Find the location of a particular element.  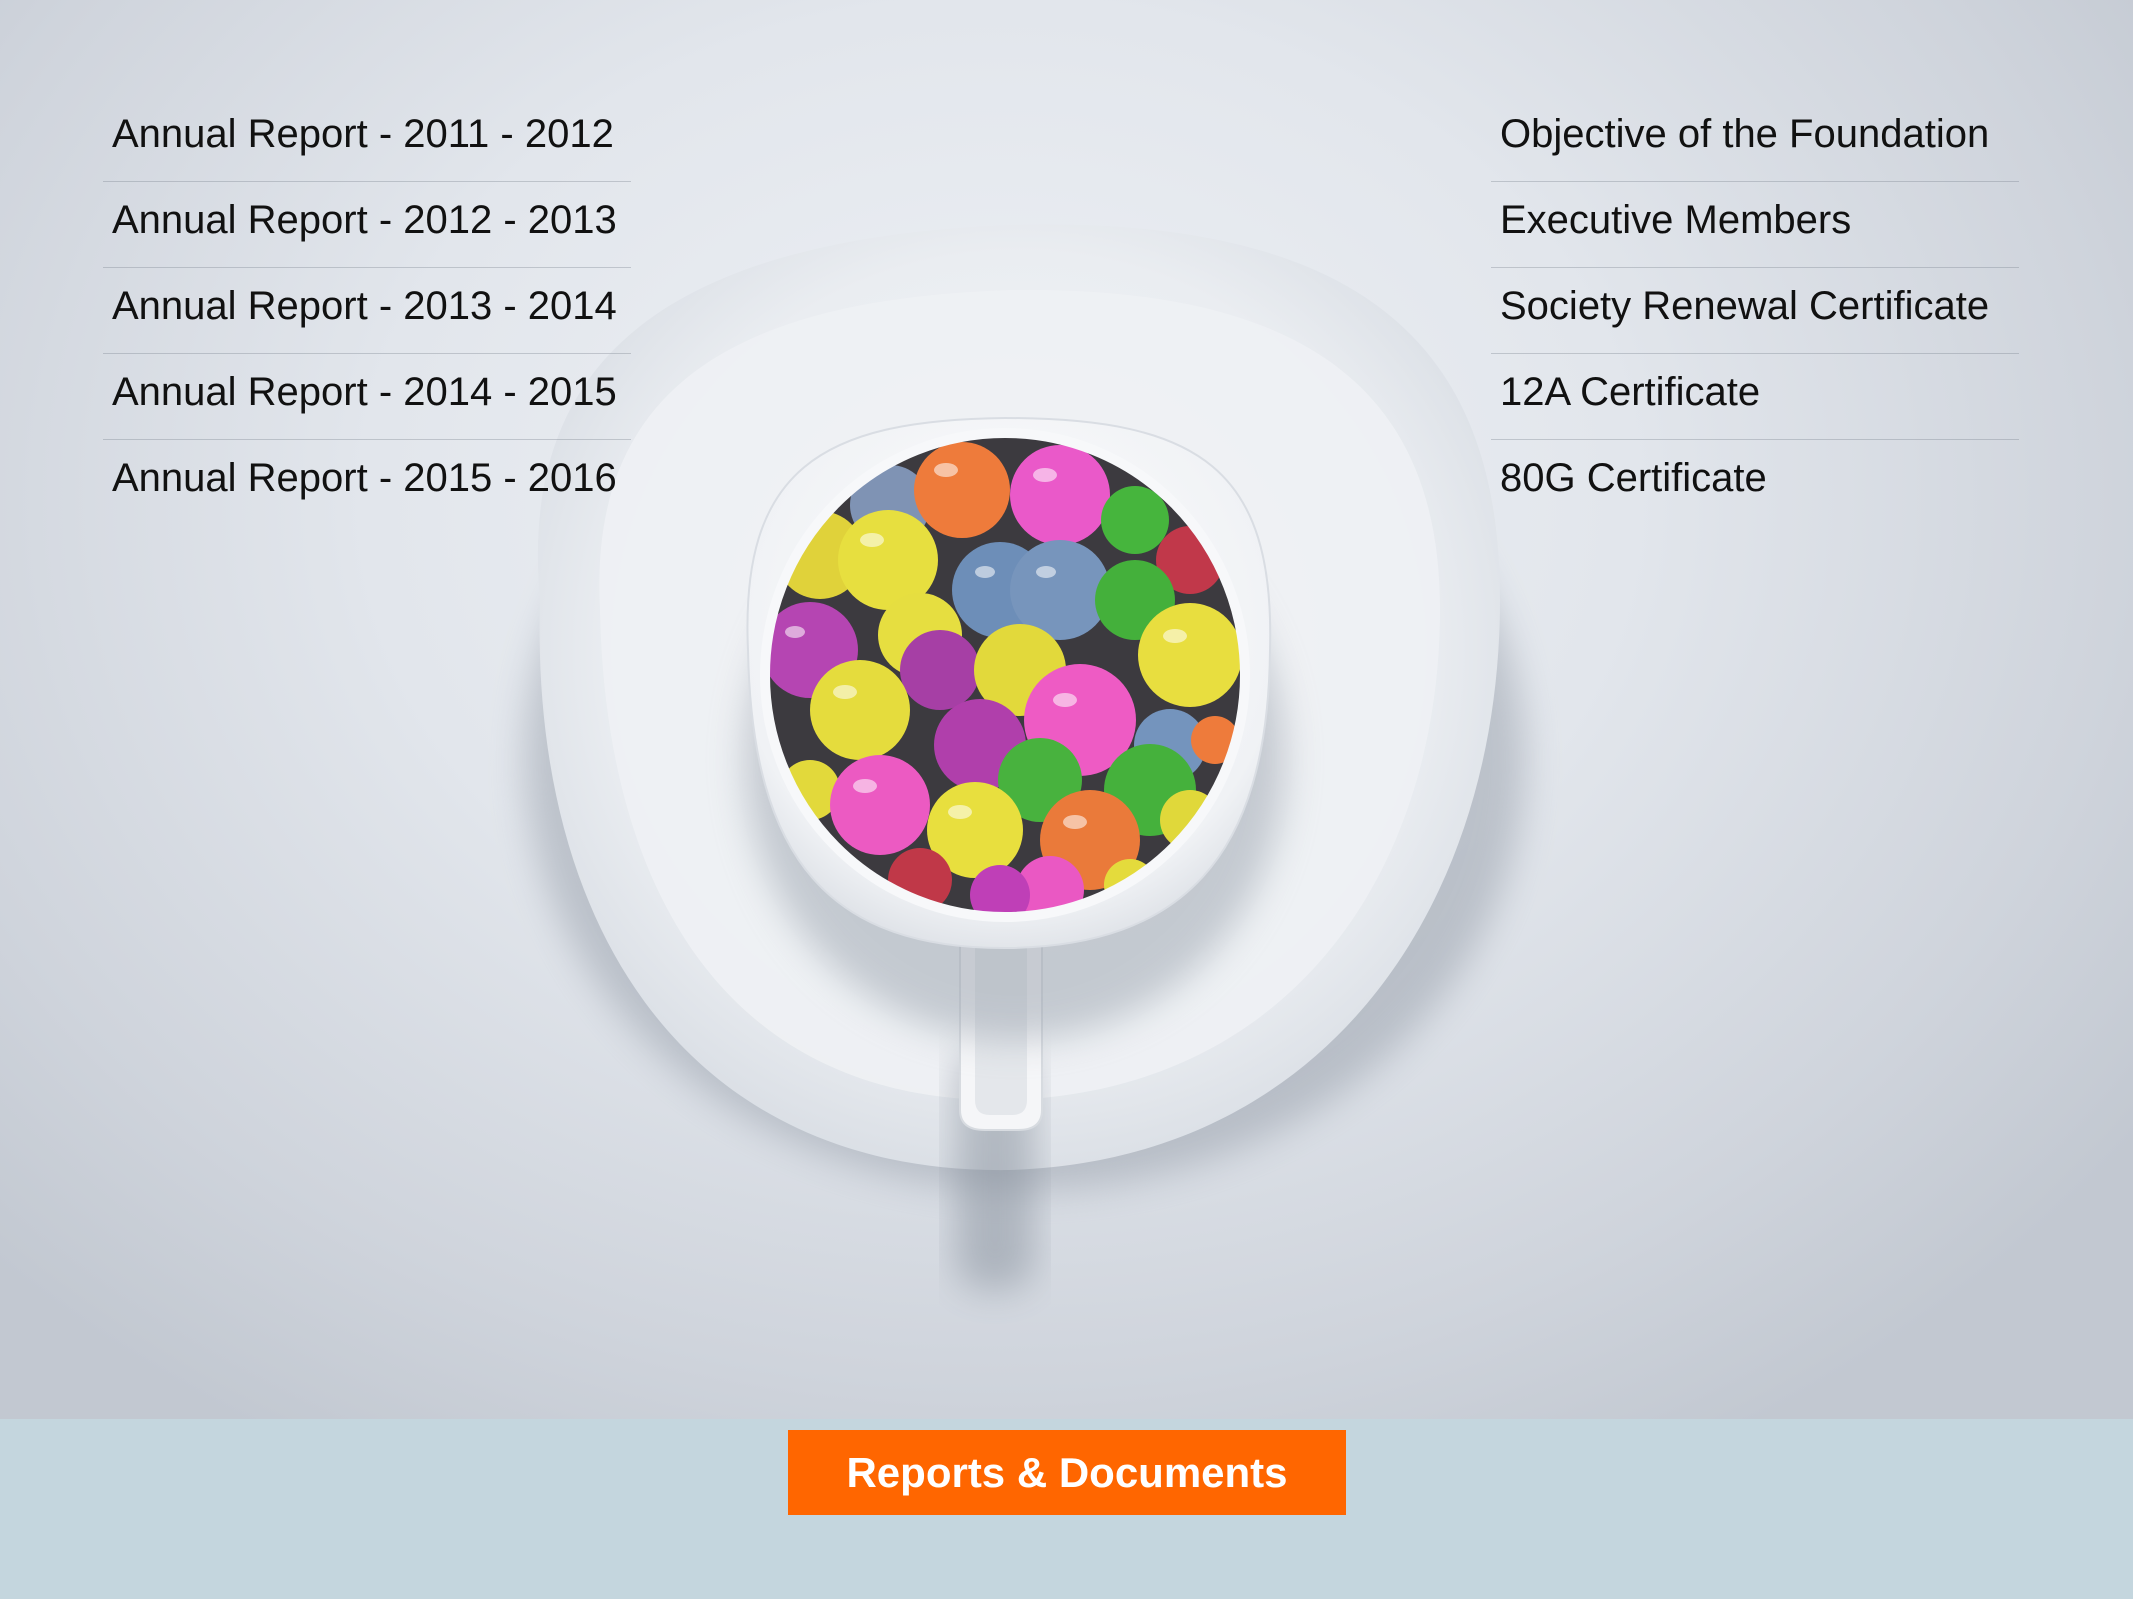

12a-certificate-link: 12A Certificate is located at coordinates (1755, 385).